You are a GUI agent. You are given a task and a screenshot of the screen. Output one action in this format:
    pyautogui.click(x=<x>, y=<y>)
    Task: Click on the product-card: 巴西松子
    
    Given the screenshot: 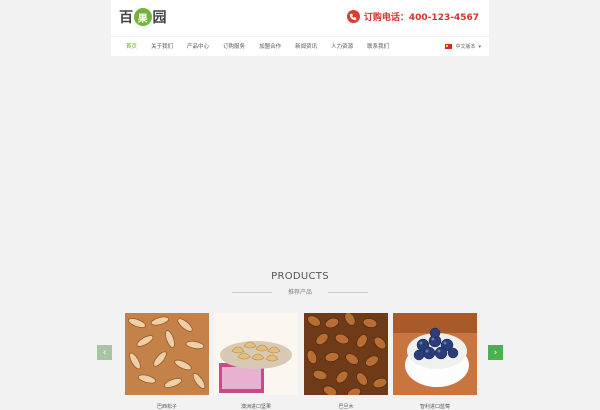 What is the action you would take?
    pyautogui.click(x=167, y=361)
    